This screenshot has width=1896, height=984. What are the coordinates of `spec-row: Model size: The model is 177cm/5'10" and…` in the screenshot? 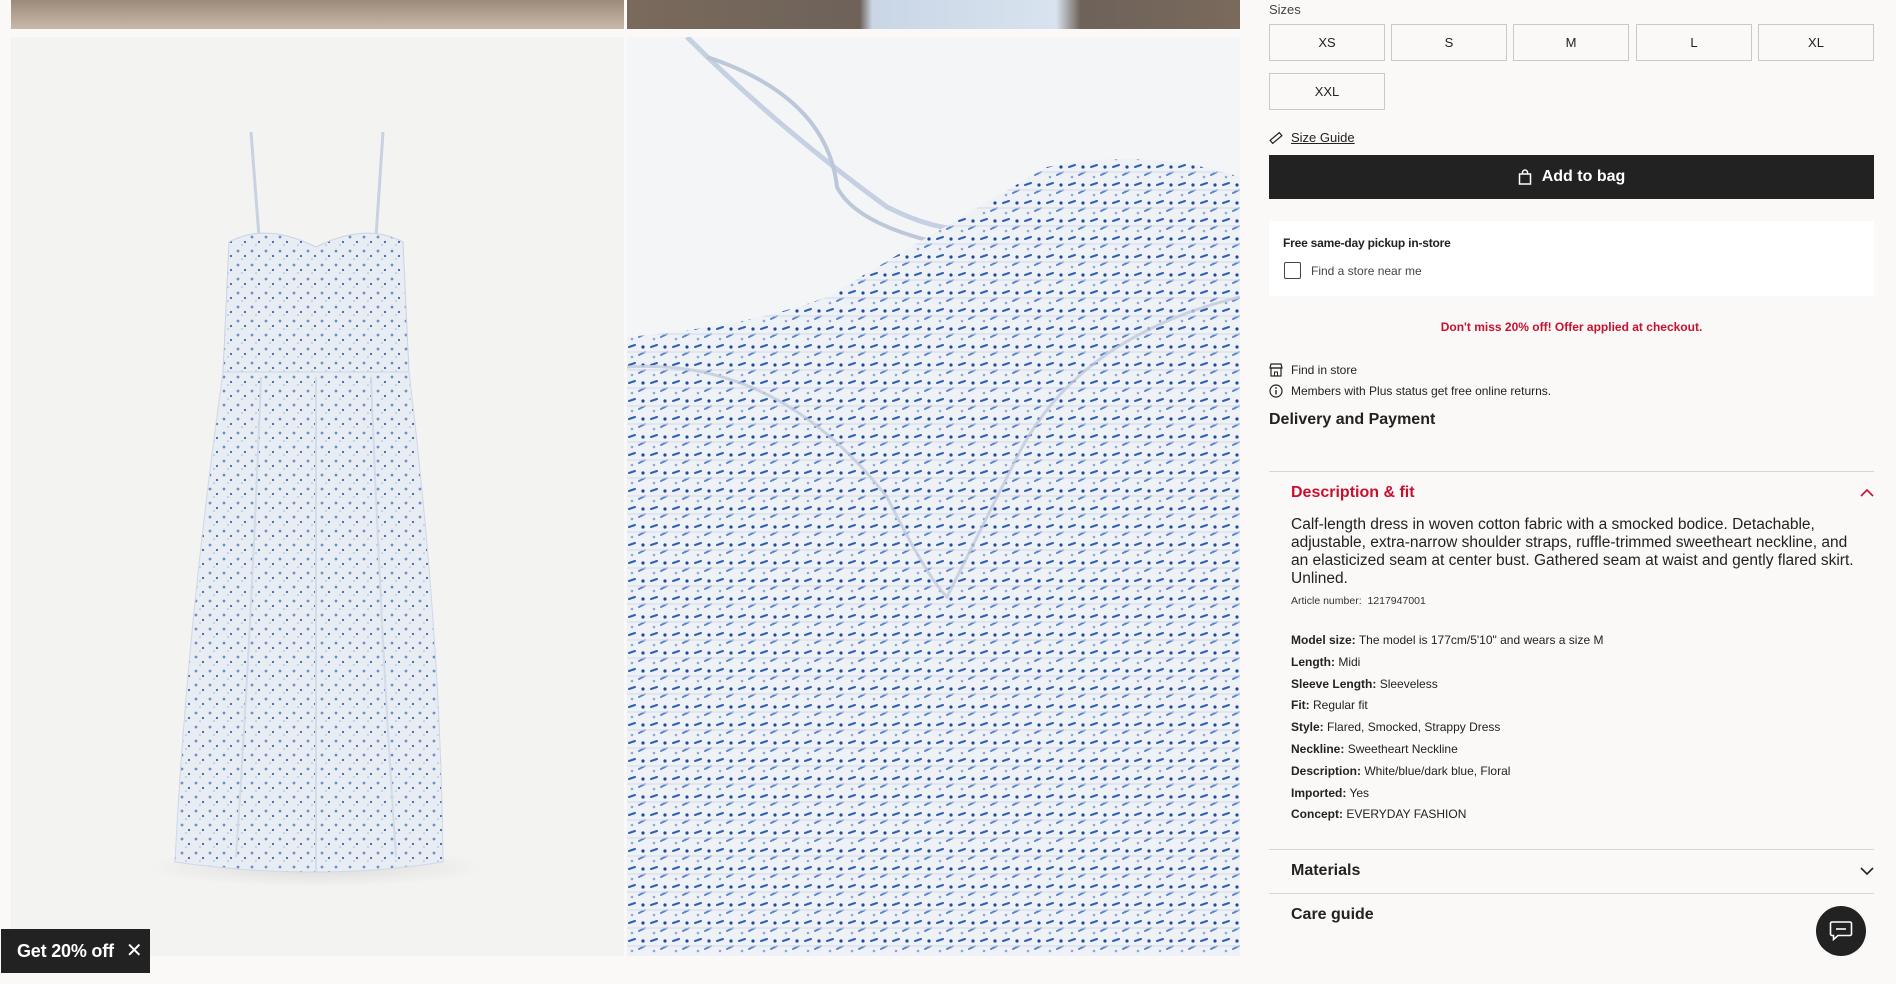 It's located at (1447, 641).